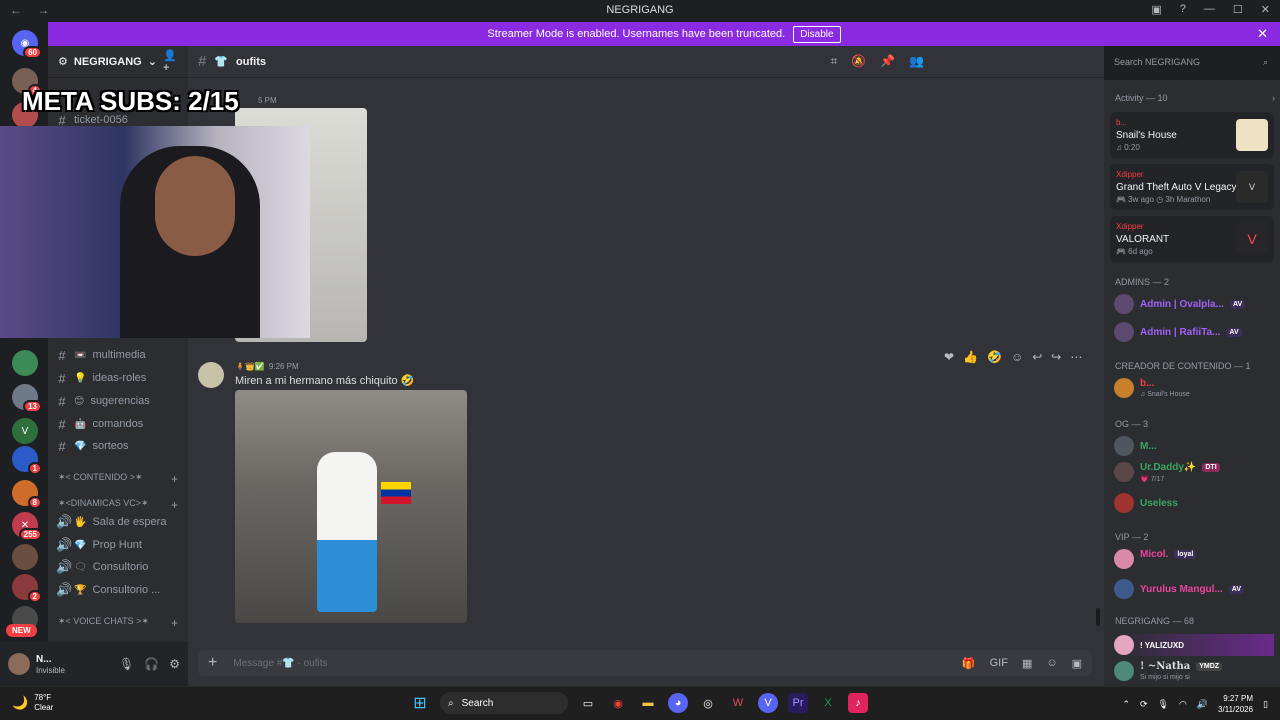 This screenshot has height=720, width=1280. What do you see at coordinates (1194, 304) in the screenshot?
I see `member-item: Admin | Ovalpla... AV` at bounding box center [1194, 304].